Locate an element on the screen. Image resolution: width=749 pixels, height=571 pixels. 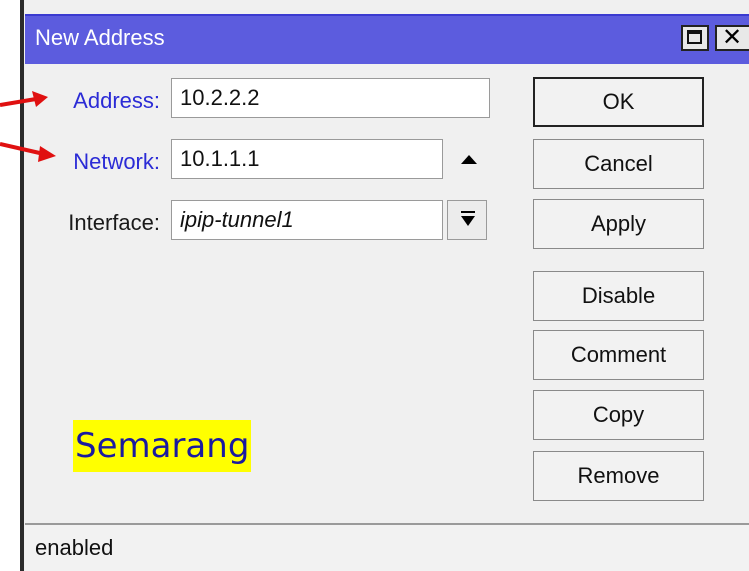
window-title: New Address is located at coordinates (100, 37).